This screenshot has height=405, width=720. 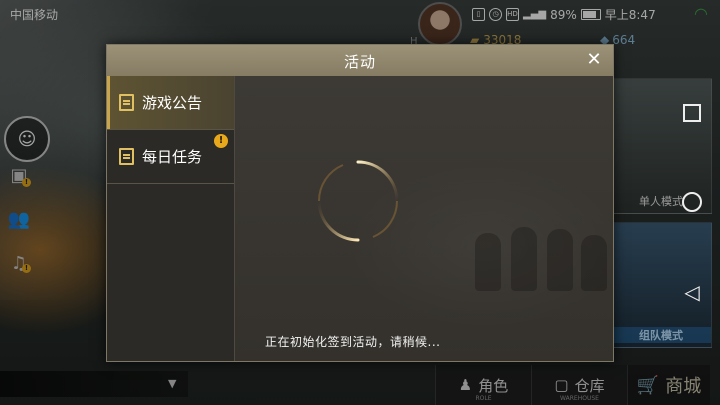 I want to click on tab-label: 每日任务, so click(x=172, y=157).